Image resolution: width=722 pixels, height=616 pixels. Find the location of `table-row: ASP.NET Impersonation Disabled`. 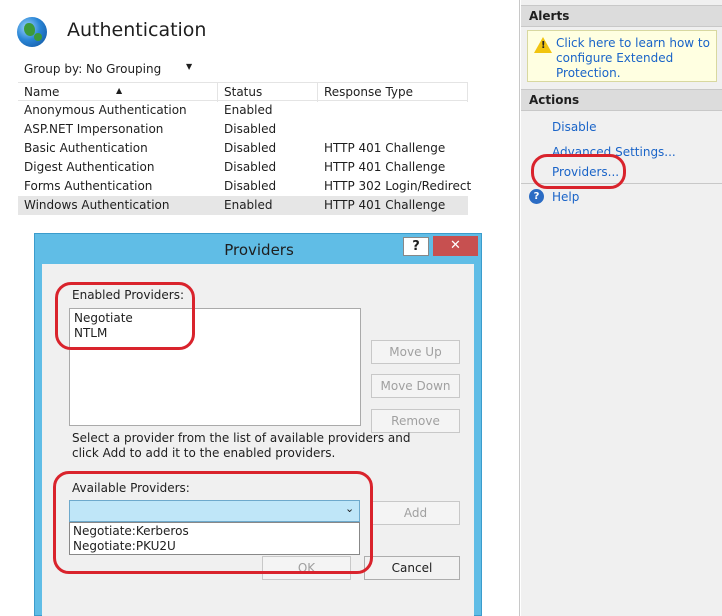

table-row: ASP.NET Impersonation Disabled is located at coordinates (243, 129).